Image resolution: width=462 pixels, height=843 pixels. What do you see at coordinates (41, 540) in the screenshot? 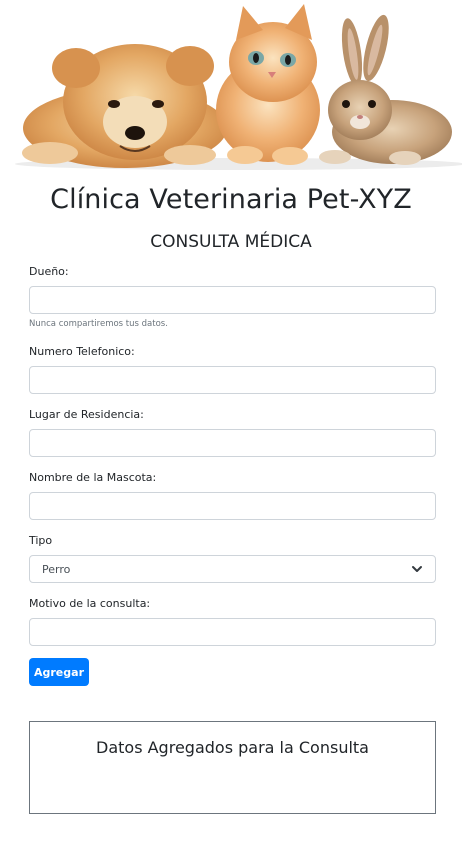
I see `type-label: Tipo` at bounding box center [41, 540].